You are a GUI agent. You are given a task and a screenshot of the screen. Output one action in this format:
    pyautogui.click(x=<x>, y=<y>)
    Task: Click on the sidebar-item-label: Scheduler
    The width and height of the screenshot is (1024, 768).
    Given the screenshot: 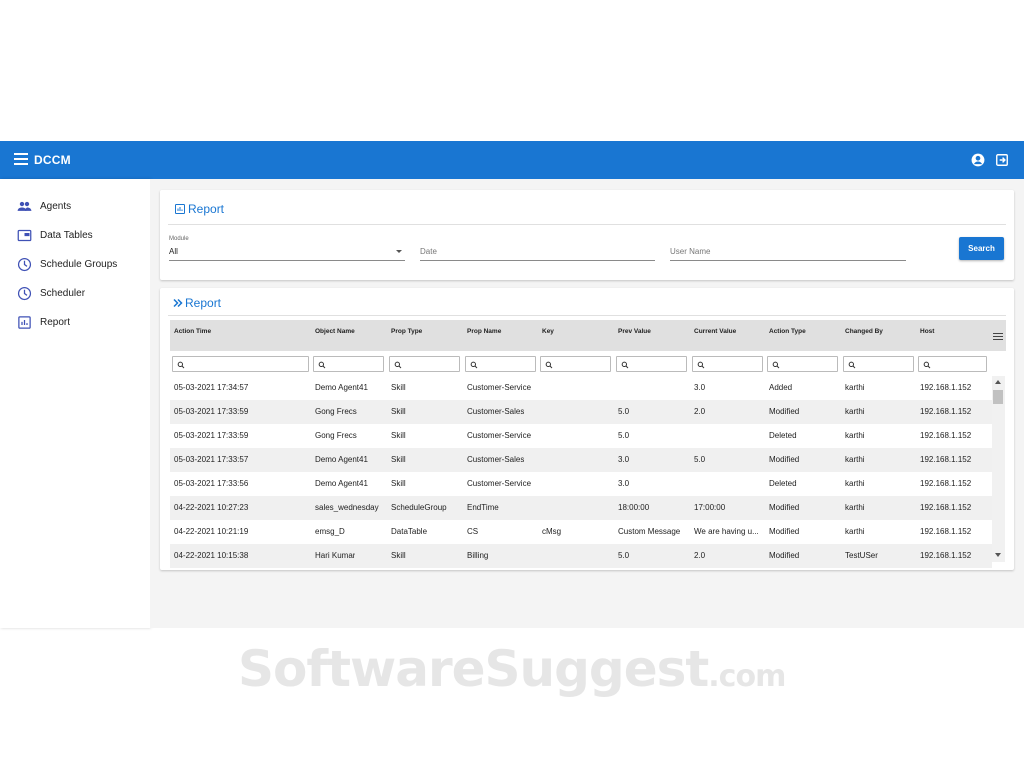 What is the action you would take?
    pyautogui.click(x=63, y=293)
    